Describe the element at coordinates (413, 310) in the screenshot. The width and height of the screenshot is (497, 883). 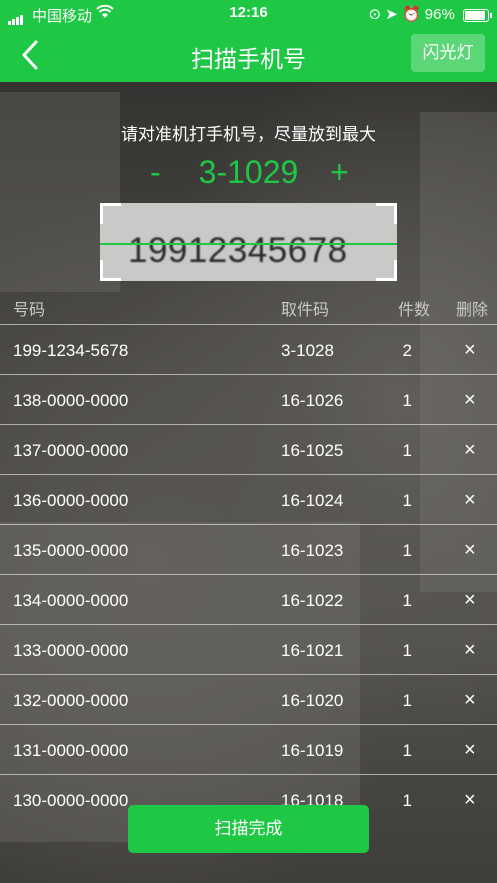
I see `header-count: 件数` at that location.